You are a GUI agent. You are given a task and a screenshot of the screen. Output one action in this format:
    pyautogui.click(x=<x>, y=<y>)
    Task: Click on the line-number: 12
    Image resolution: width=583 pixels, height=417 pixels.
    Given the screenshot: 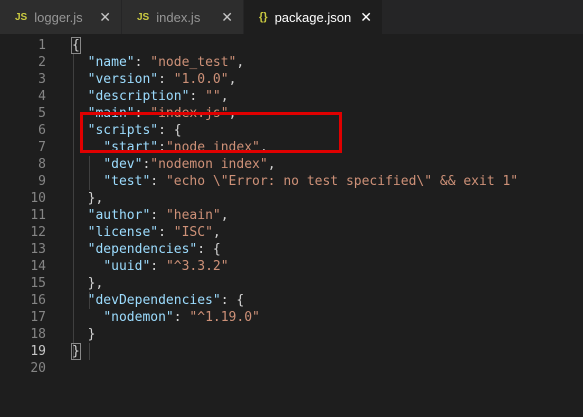 What is the action you would take?
    pyautogui.click(x=38, y=232)
    